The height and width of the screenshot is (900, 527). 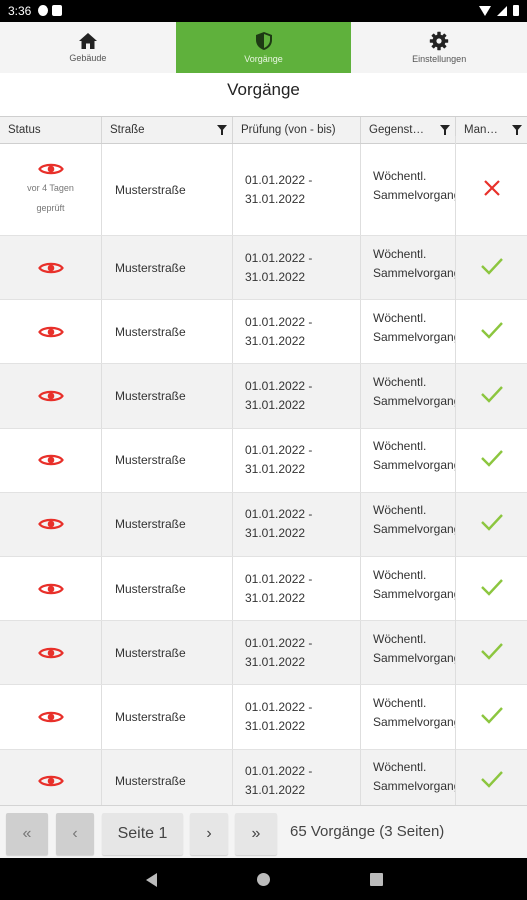 I want to click on column-header-label: Prüfung (von - bis), so click(x=288, y=130).